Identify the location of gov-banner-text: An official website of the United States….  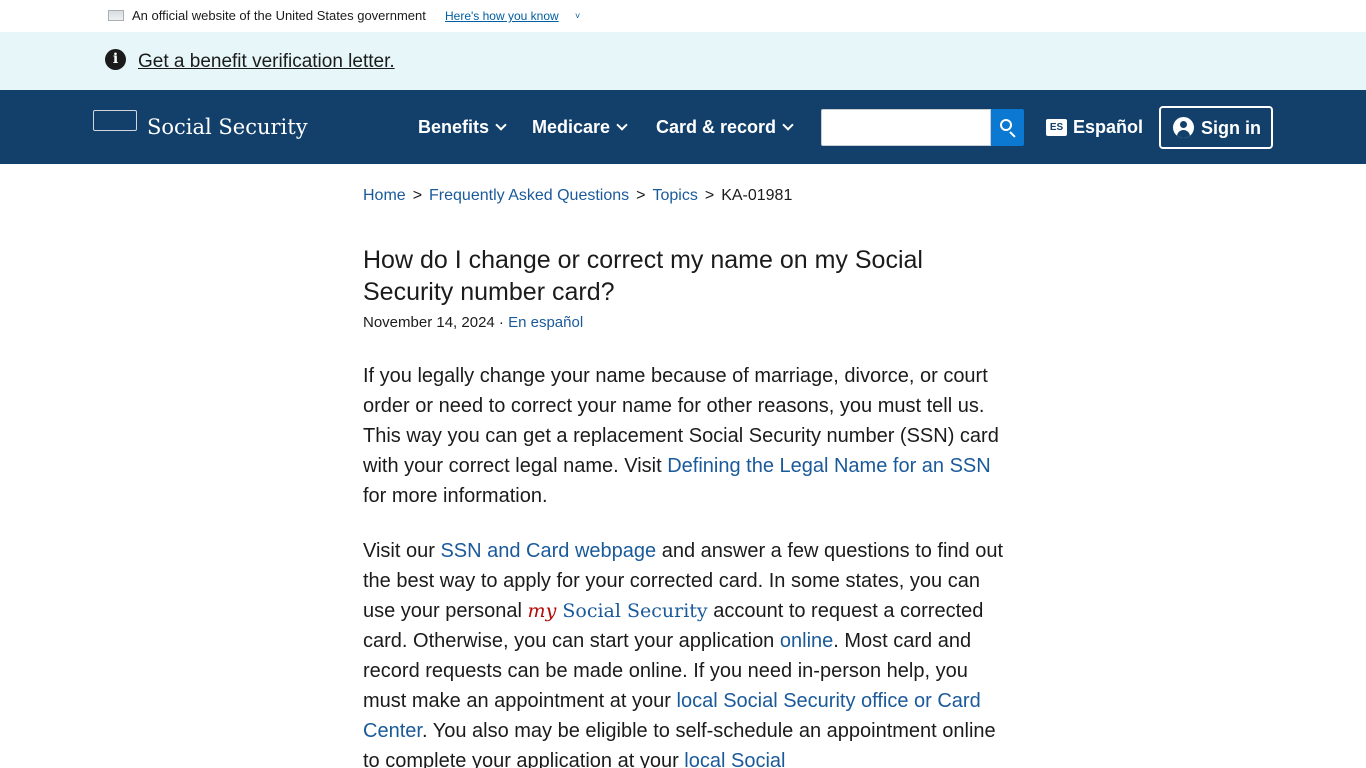
(279, 15).